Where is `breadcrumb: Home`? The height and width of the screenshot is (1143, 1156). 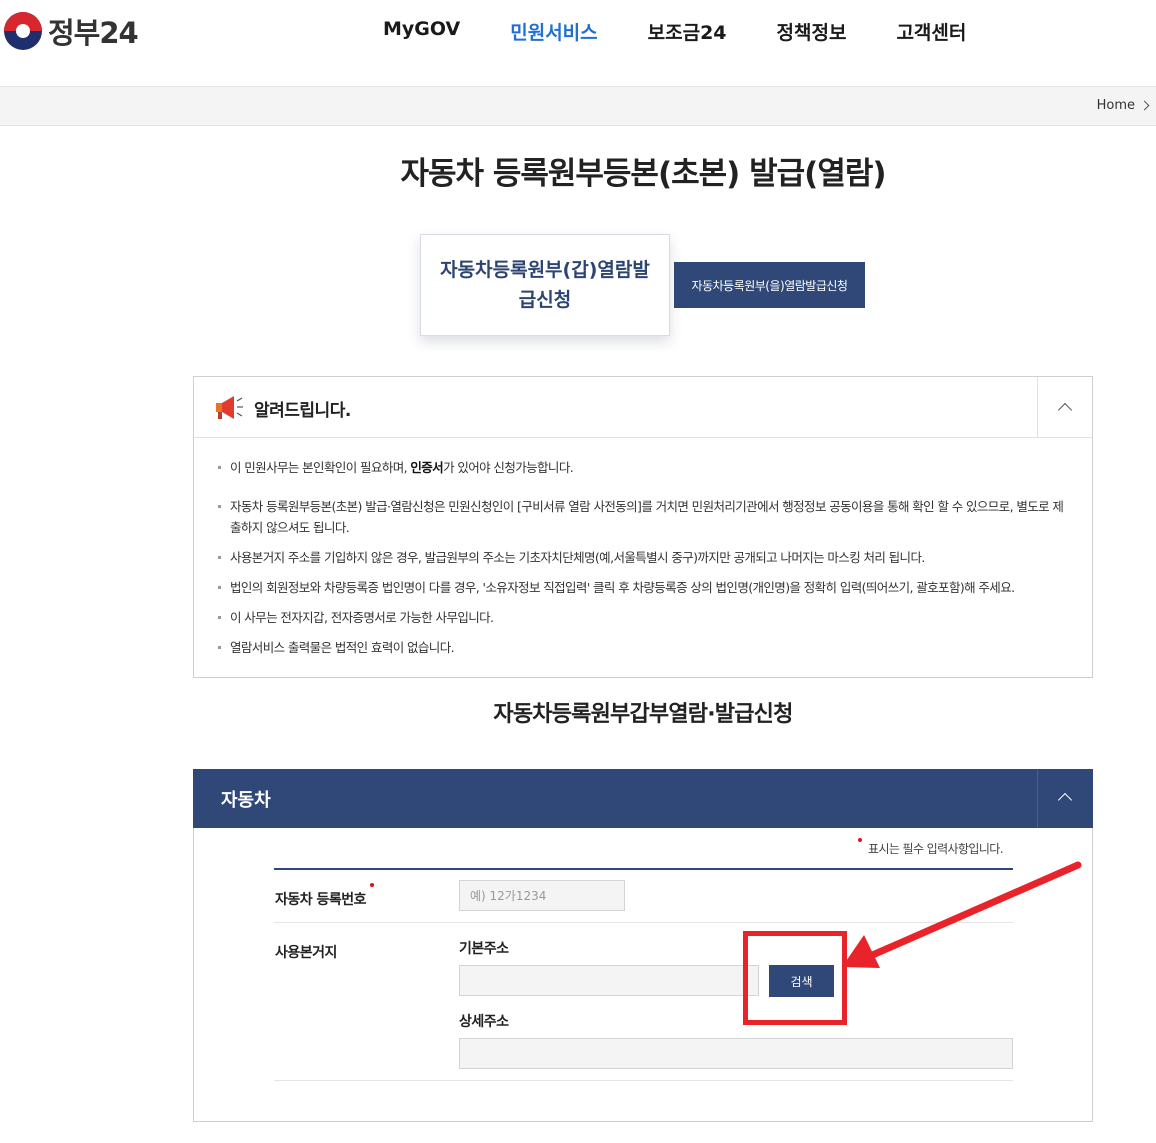
breadcrumb: Home is located at coordinates (578, 106).